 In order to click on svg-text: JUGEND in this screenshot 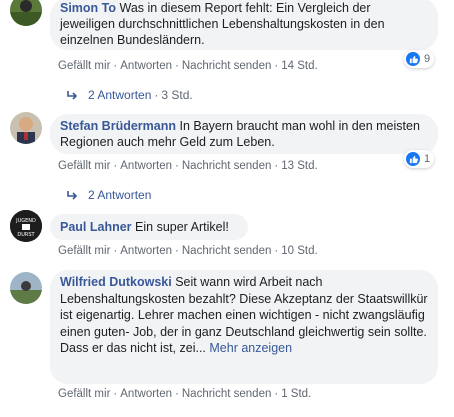, I will do `click(25, 221)`.